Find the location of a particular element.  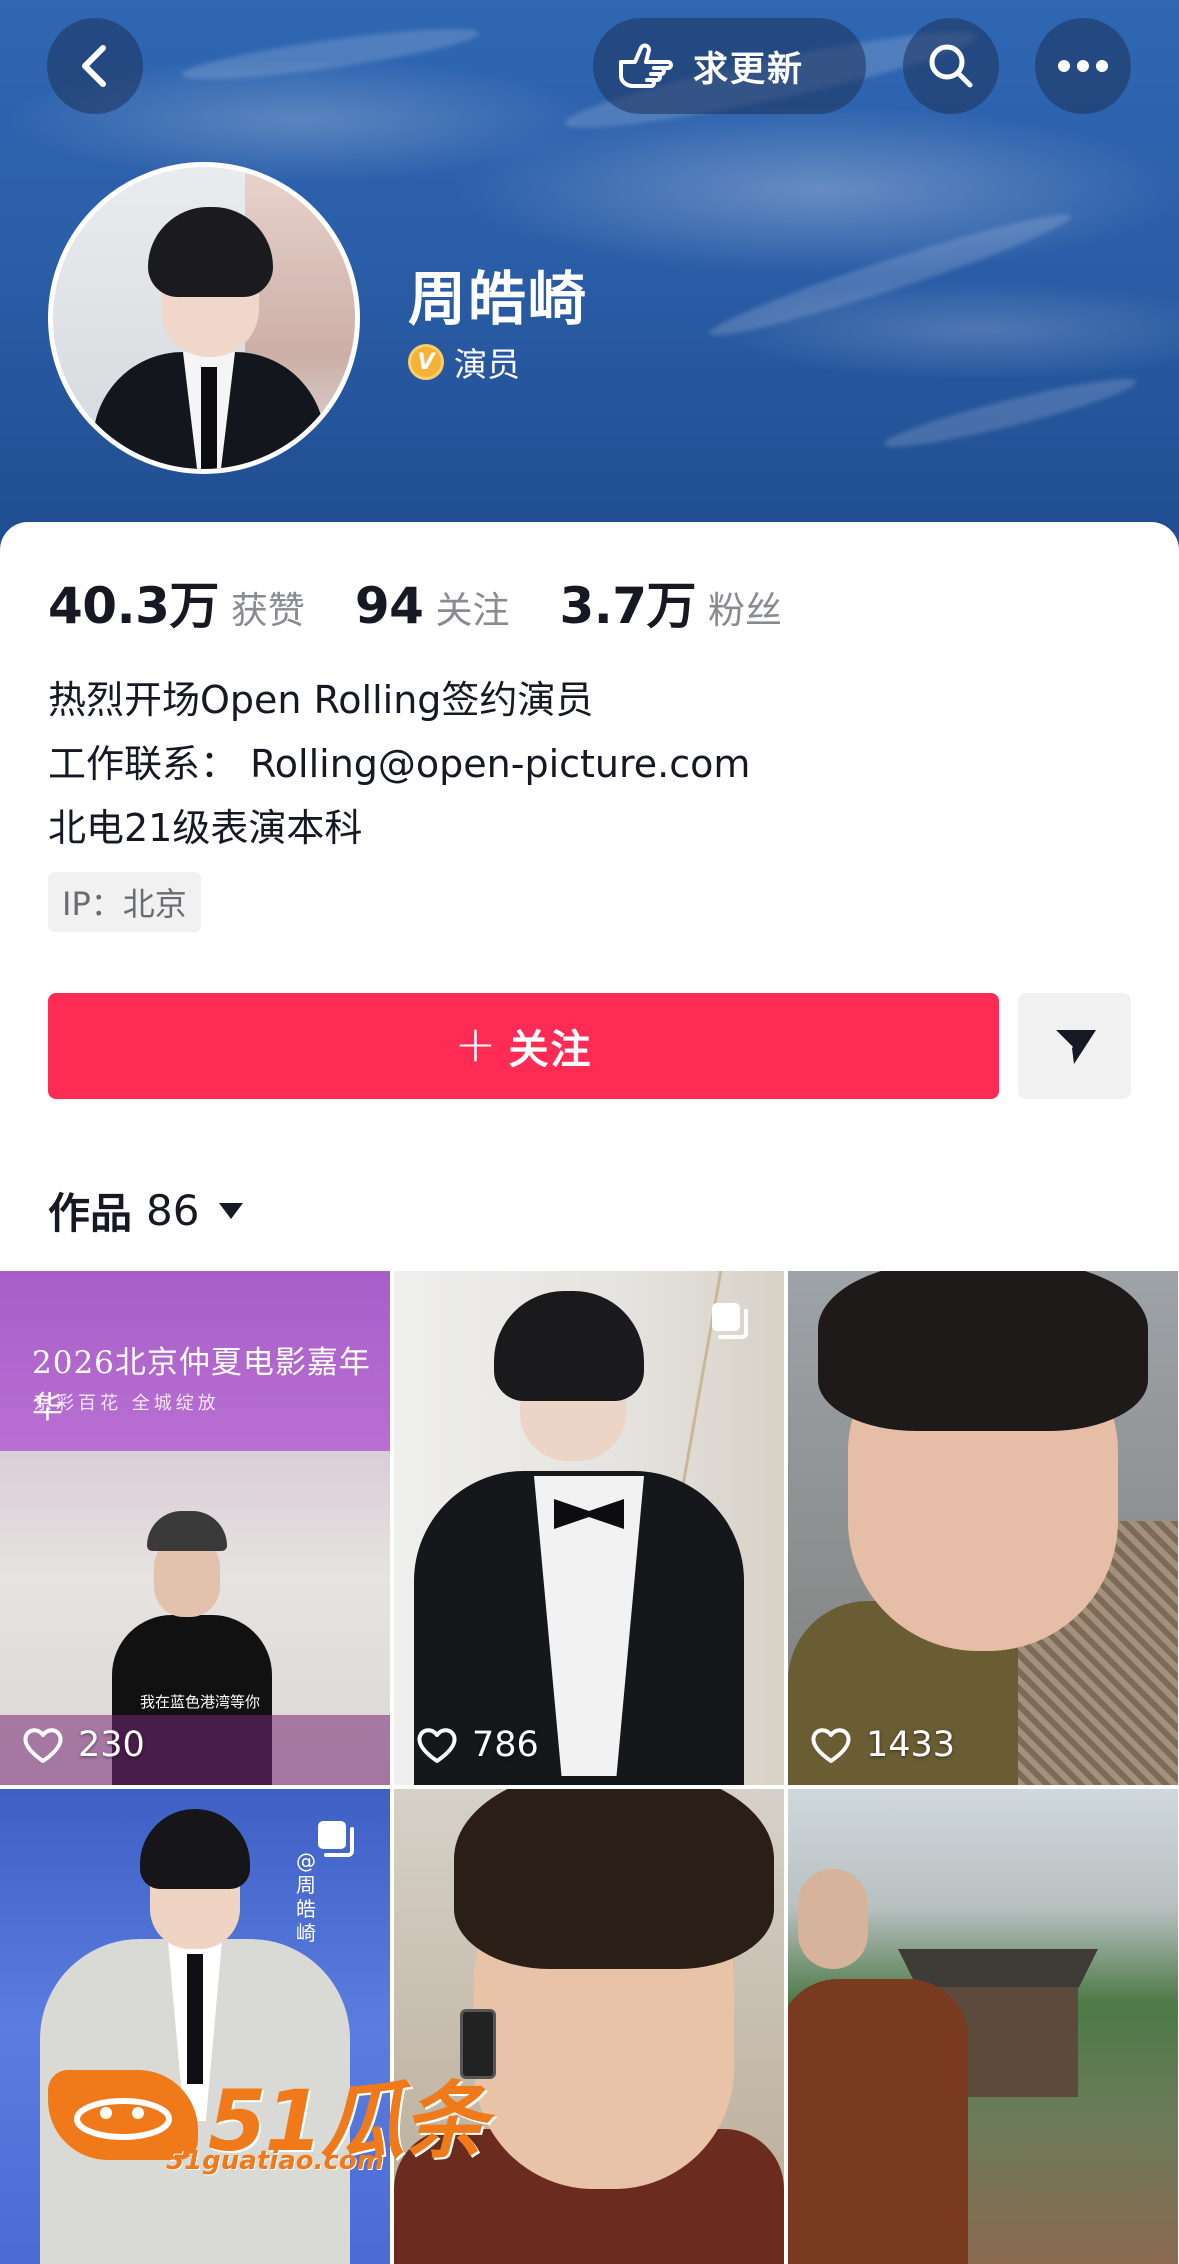

follow-button: + 关注 is located at coordinates (523, 1046).